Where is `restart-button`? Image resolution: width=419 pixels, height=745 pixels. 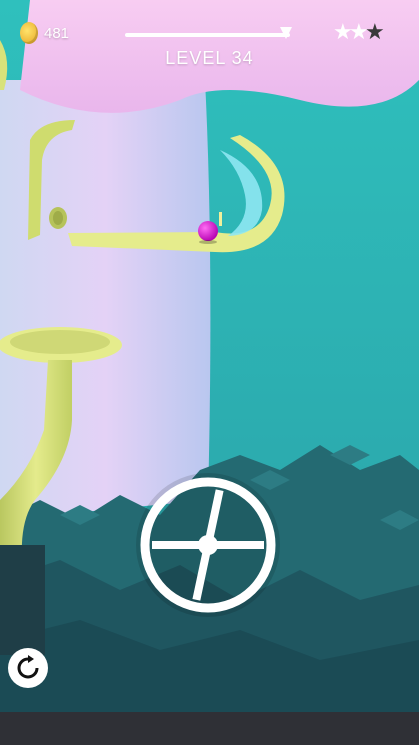 restart-button is located at coordinates (28, 668).